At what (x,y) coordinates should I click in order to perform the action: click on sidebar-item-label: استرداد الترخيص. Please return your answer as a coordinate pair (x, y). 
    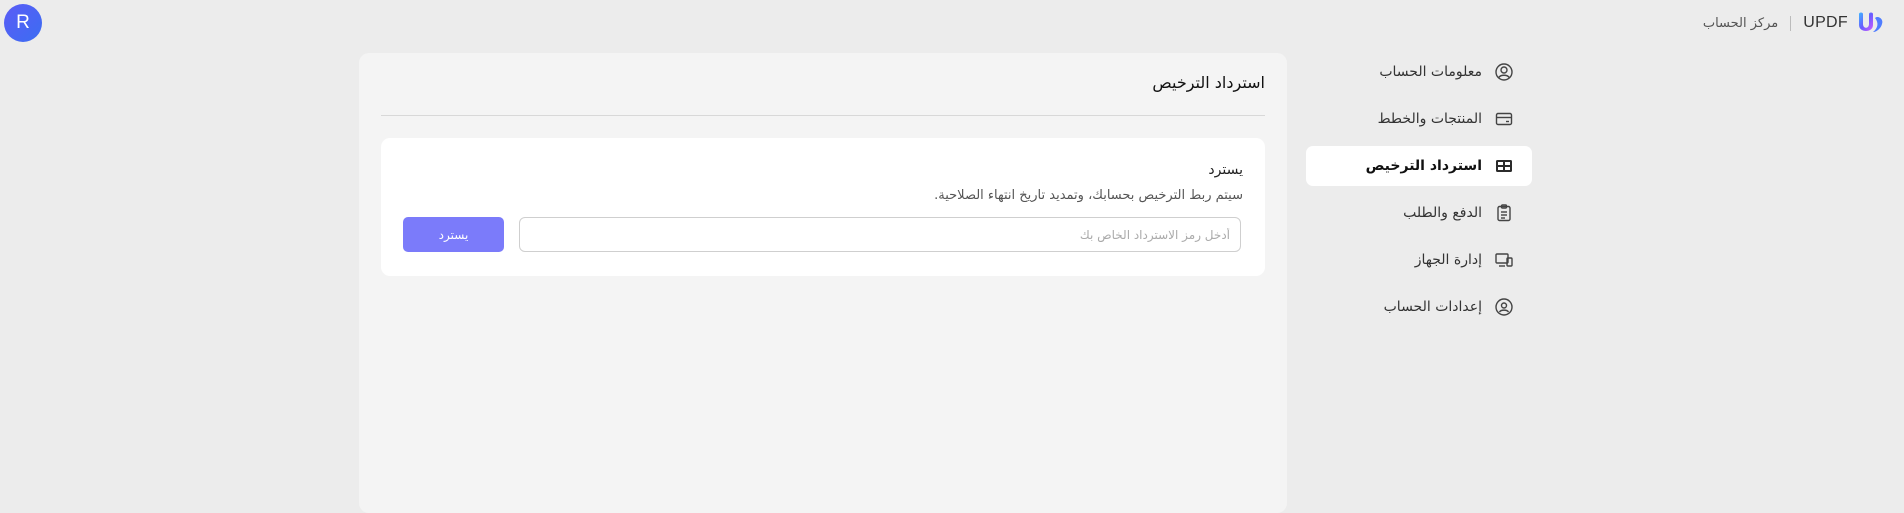
    Looking at the image, I should click on (1423, 166).